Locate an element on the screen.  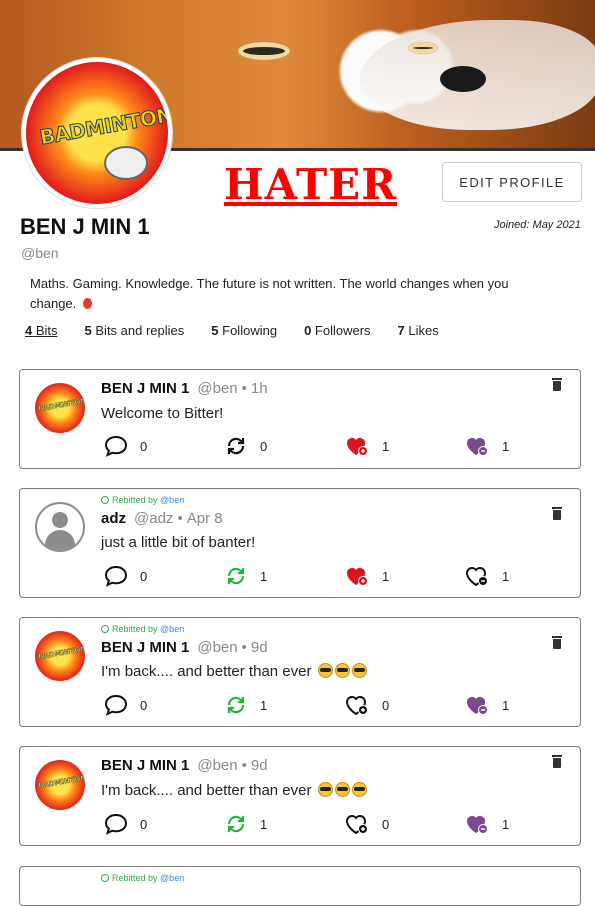
profile-display-name: BEN J MIN 1 is located at coordinates (85, 226).